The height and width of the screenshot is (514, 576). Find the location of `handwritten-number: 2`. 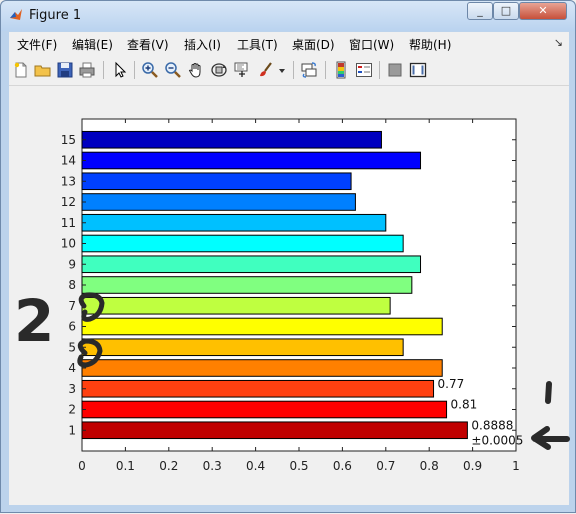

handwritten-number: 2 is located at coordinates (34, 321).